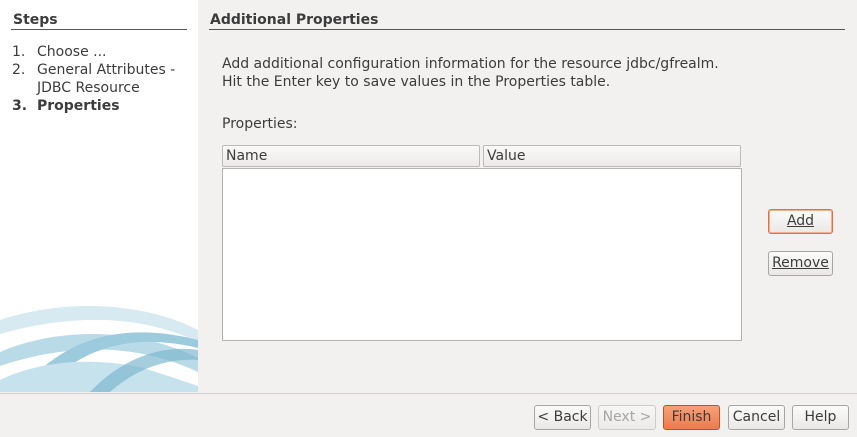 This screenshot has width=857, height=437. I want to click on step-label: Properties, so click(78, 106).